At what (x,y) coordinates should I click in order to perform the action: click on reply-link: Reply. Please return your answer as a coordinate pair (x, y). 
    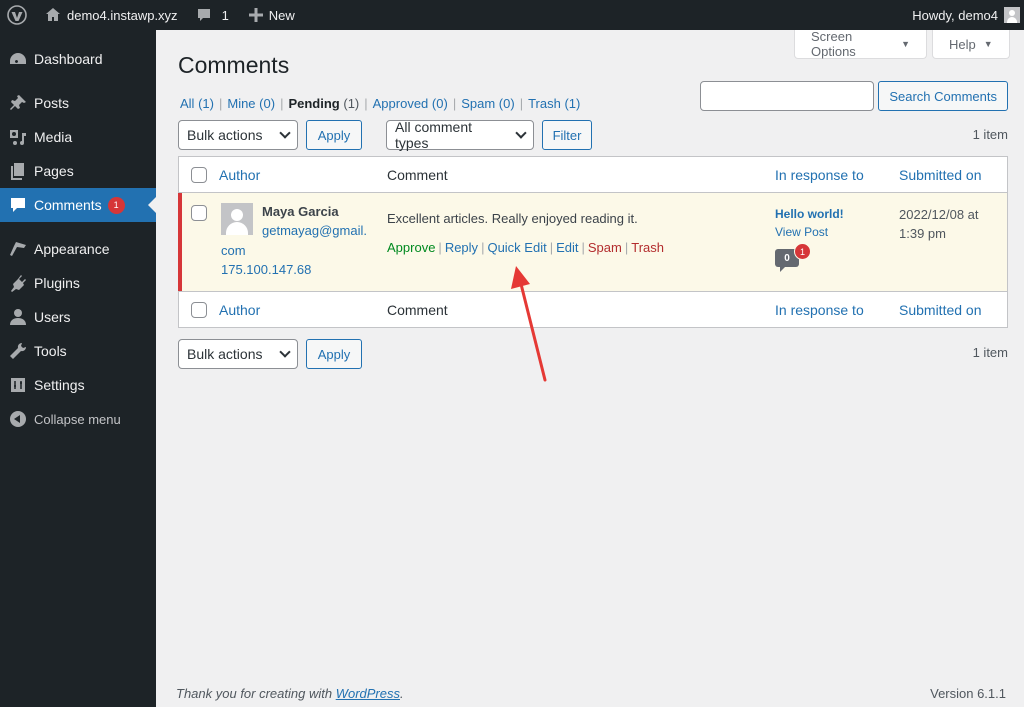
    Looking at the image, I should click on (461, 247).